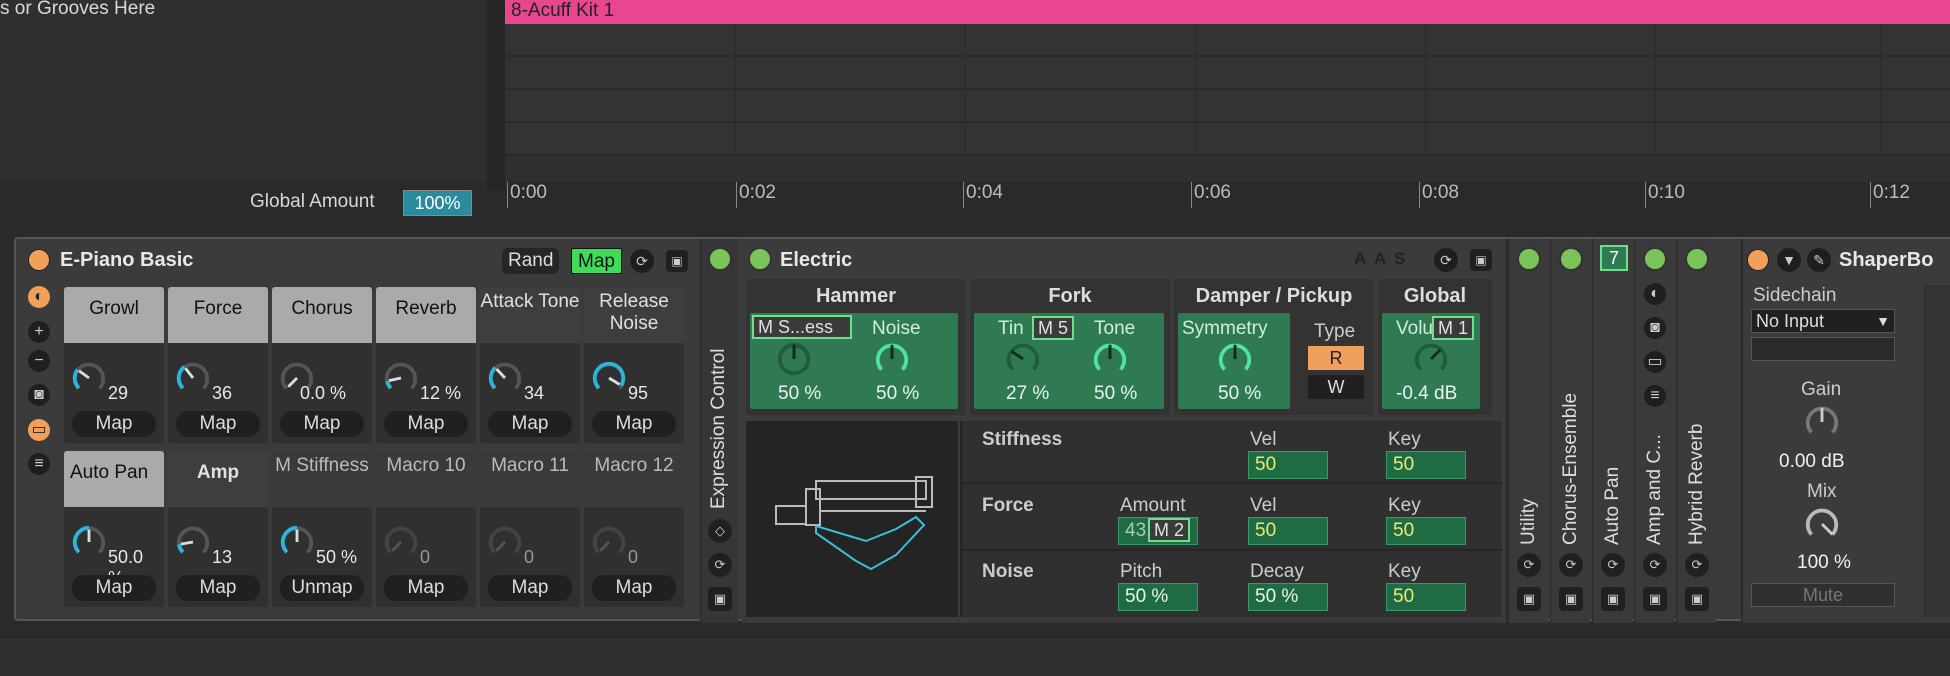 Image resolution: width=1950 pixels, height=676 pixels. What do you see at coordinates (1886, 260) in the screenshot?
I see `device-title: ShaperBo` at bounding box center [1886, 260].